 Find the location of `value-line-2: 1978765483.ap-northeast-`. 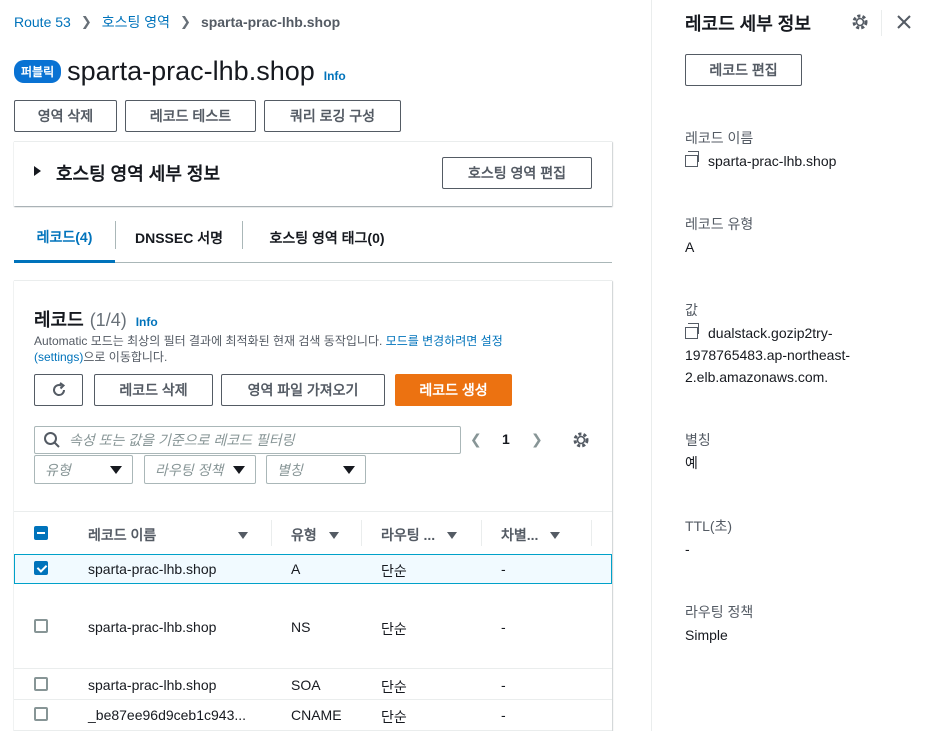

value-line-2: 1978765483.ap-northeast- is located at coordinates (768, 355).